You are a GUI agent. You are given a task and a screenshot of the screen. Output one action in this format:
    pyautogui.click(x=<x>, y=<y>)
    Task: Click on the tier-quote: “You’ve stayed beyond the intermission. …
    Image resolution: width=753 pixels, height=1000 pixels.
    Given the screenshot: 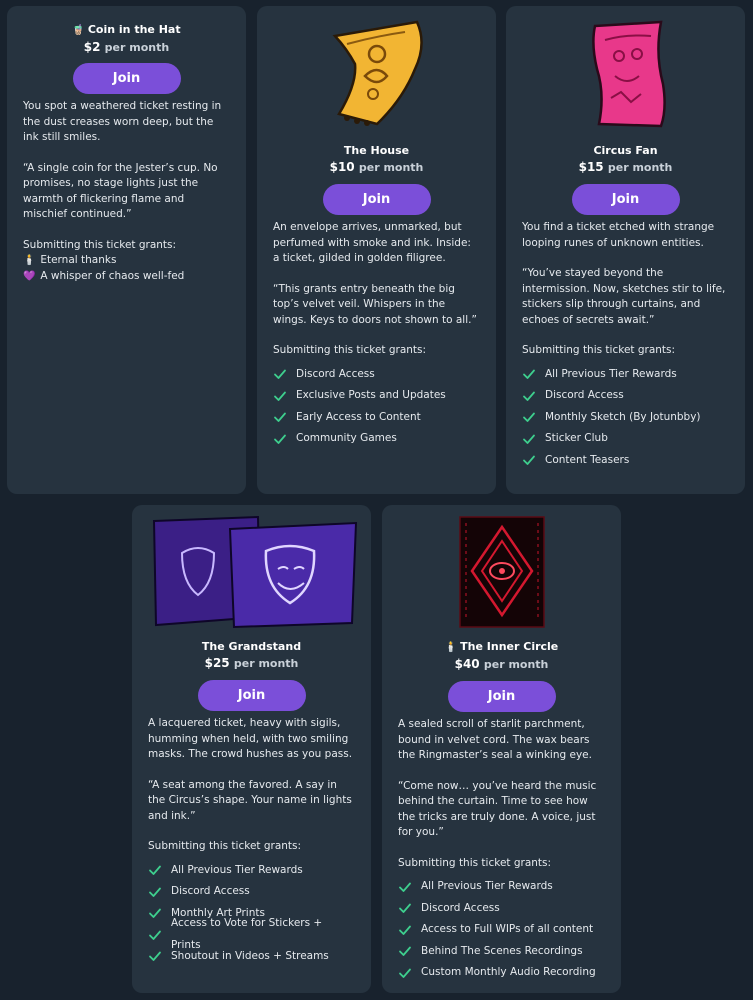 What is the action you would take?
    pyautogui.click(x=624, y=296)
    